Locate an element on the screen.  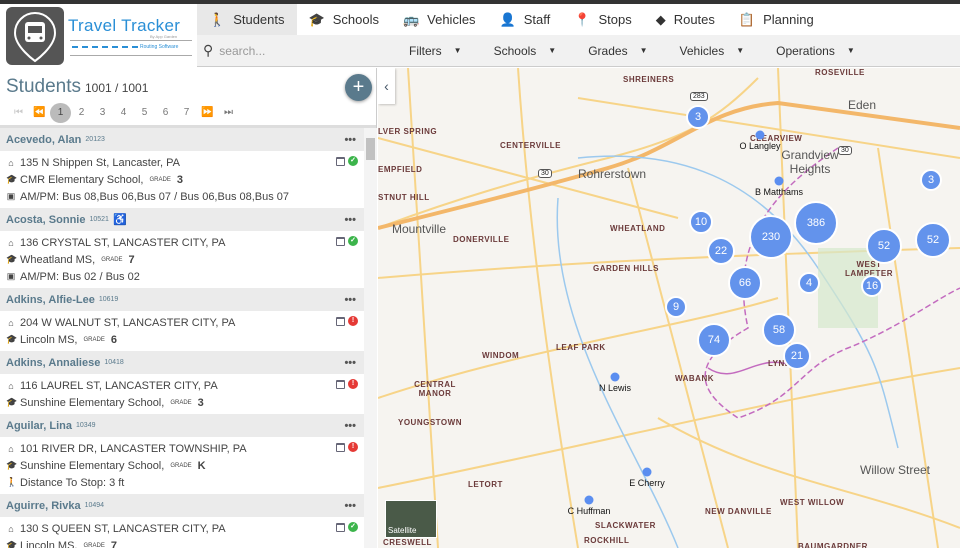
student-cluster-marker: 230 is located at coordinates (771, 237).